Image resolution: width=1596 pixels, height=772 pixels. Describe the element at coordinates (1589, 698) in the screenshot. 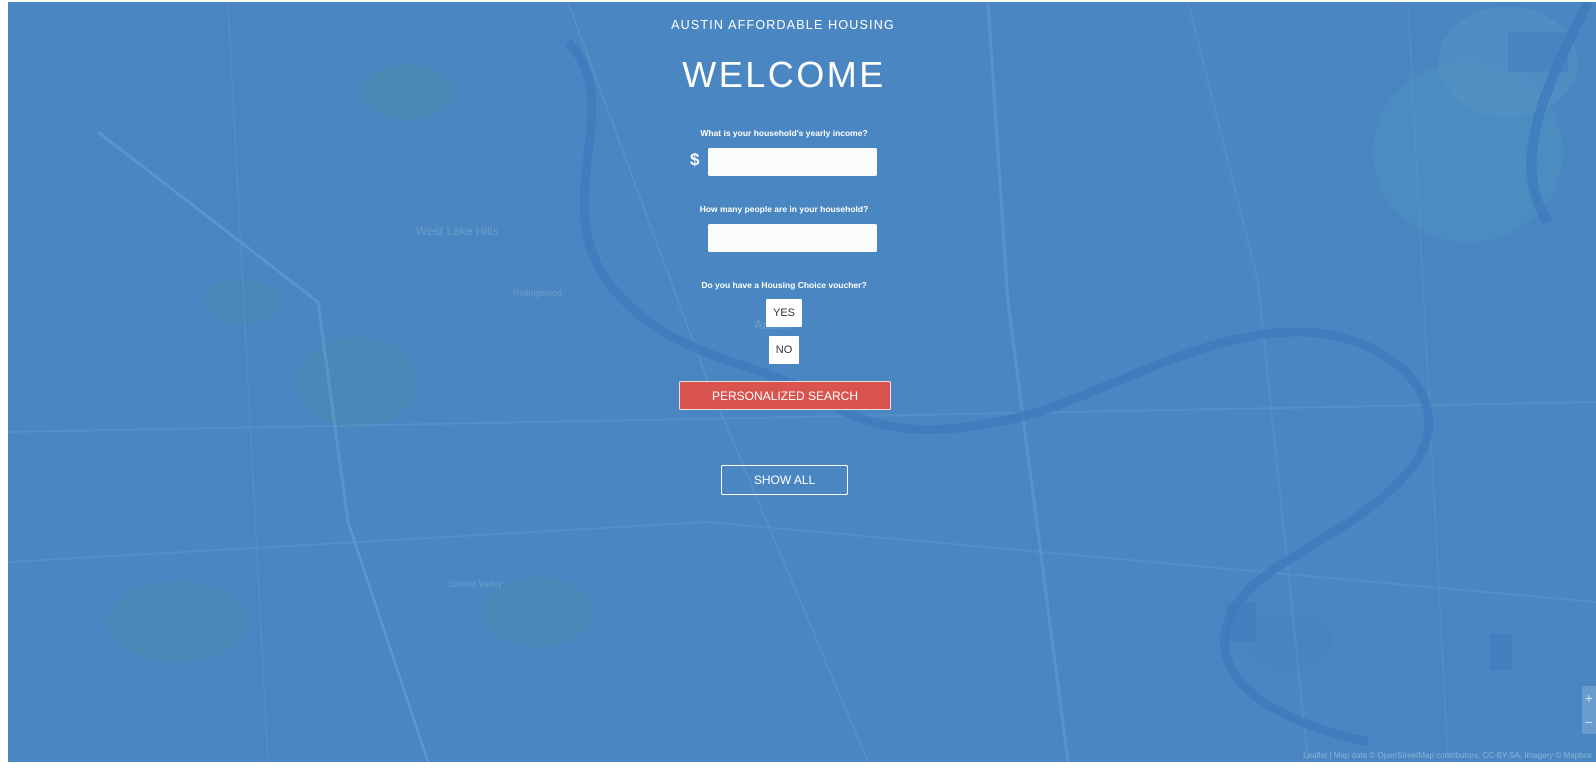

I see `zoom-in-button: +` at that location.